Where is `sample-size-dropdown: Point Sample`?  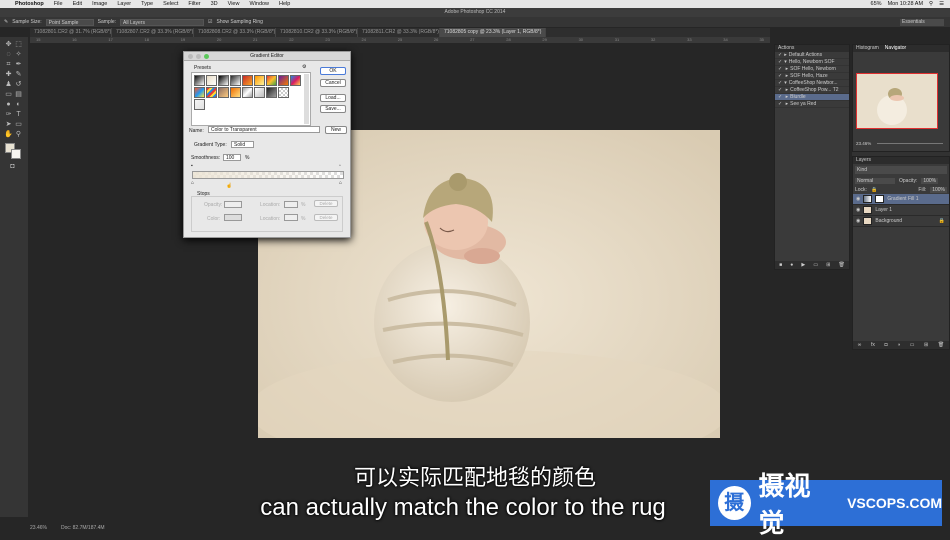
sample-size-dropdown: Point Sample is located at coordinates (69, 22).